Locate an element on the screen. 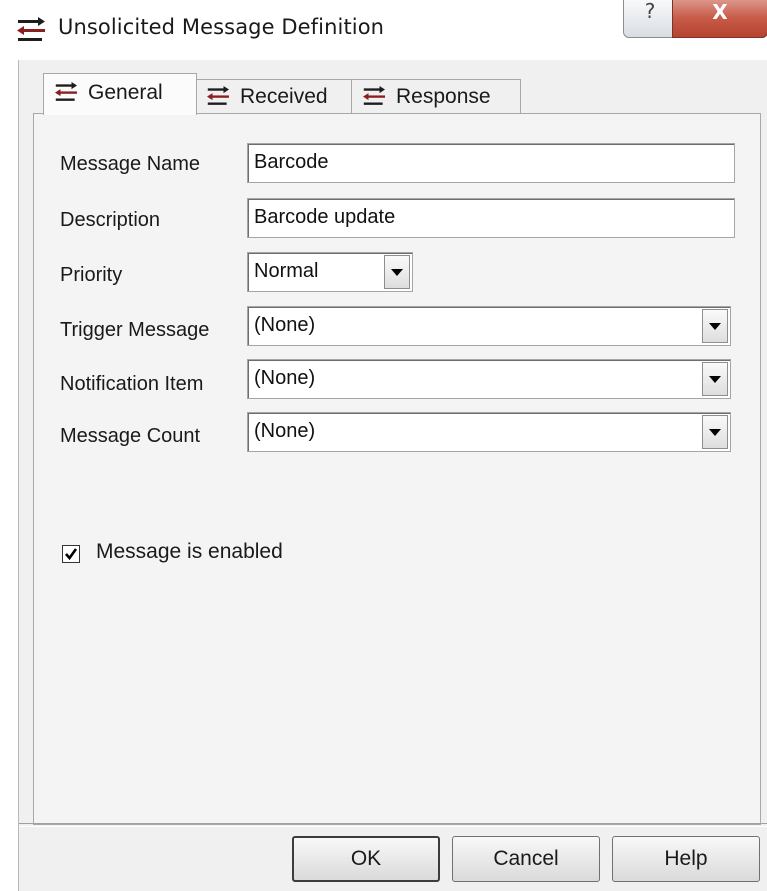 The height and width of the screenshot is (891, 767). message-name-label: Message Name is located at coordinates (130, 164).